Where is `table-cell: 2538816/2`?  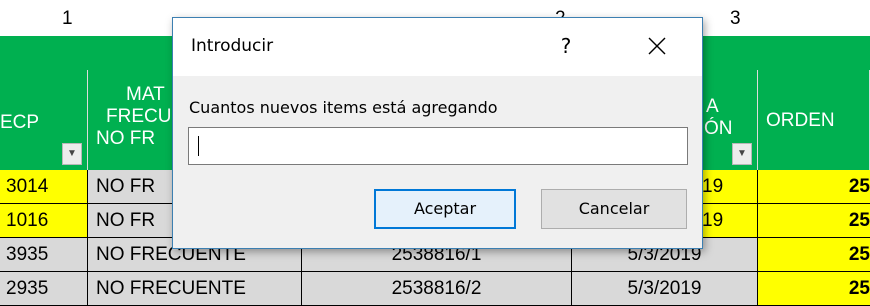
table-cell: 2538816/2 is located at coordinates (437, 289).